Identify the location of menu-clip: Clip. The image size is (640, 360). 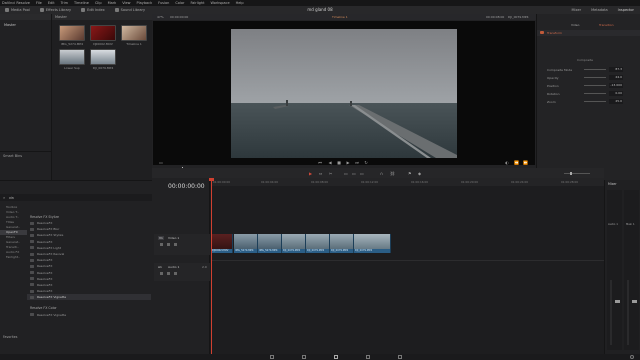
(98, 3).